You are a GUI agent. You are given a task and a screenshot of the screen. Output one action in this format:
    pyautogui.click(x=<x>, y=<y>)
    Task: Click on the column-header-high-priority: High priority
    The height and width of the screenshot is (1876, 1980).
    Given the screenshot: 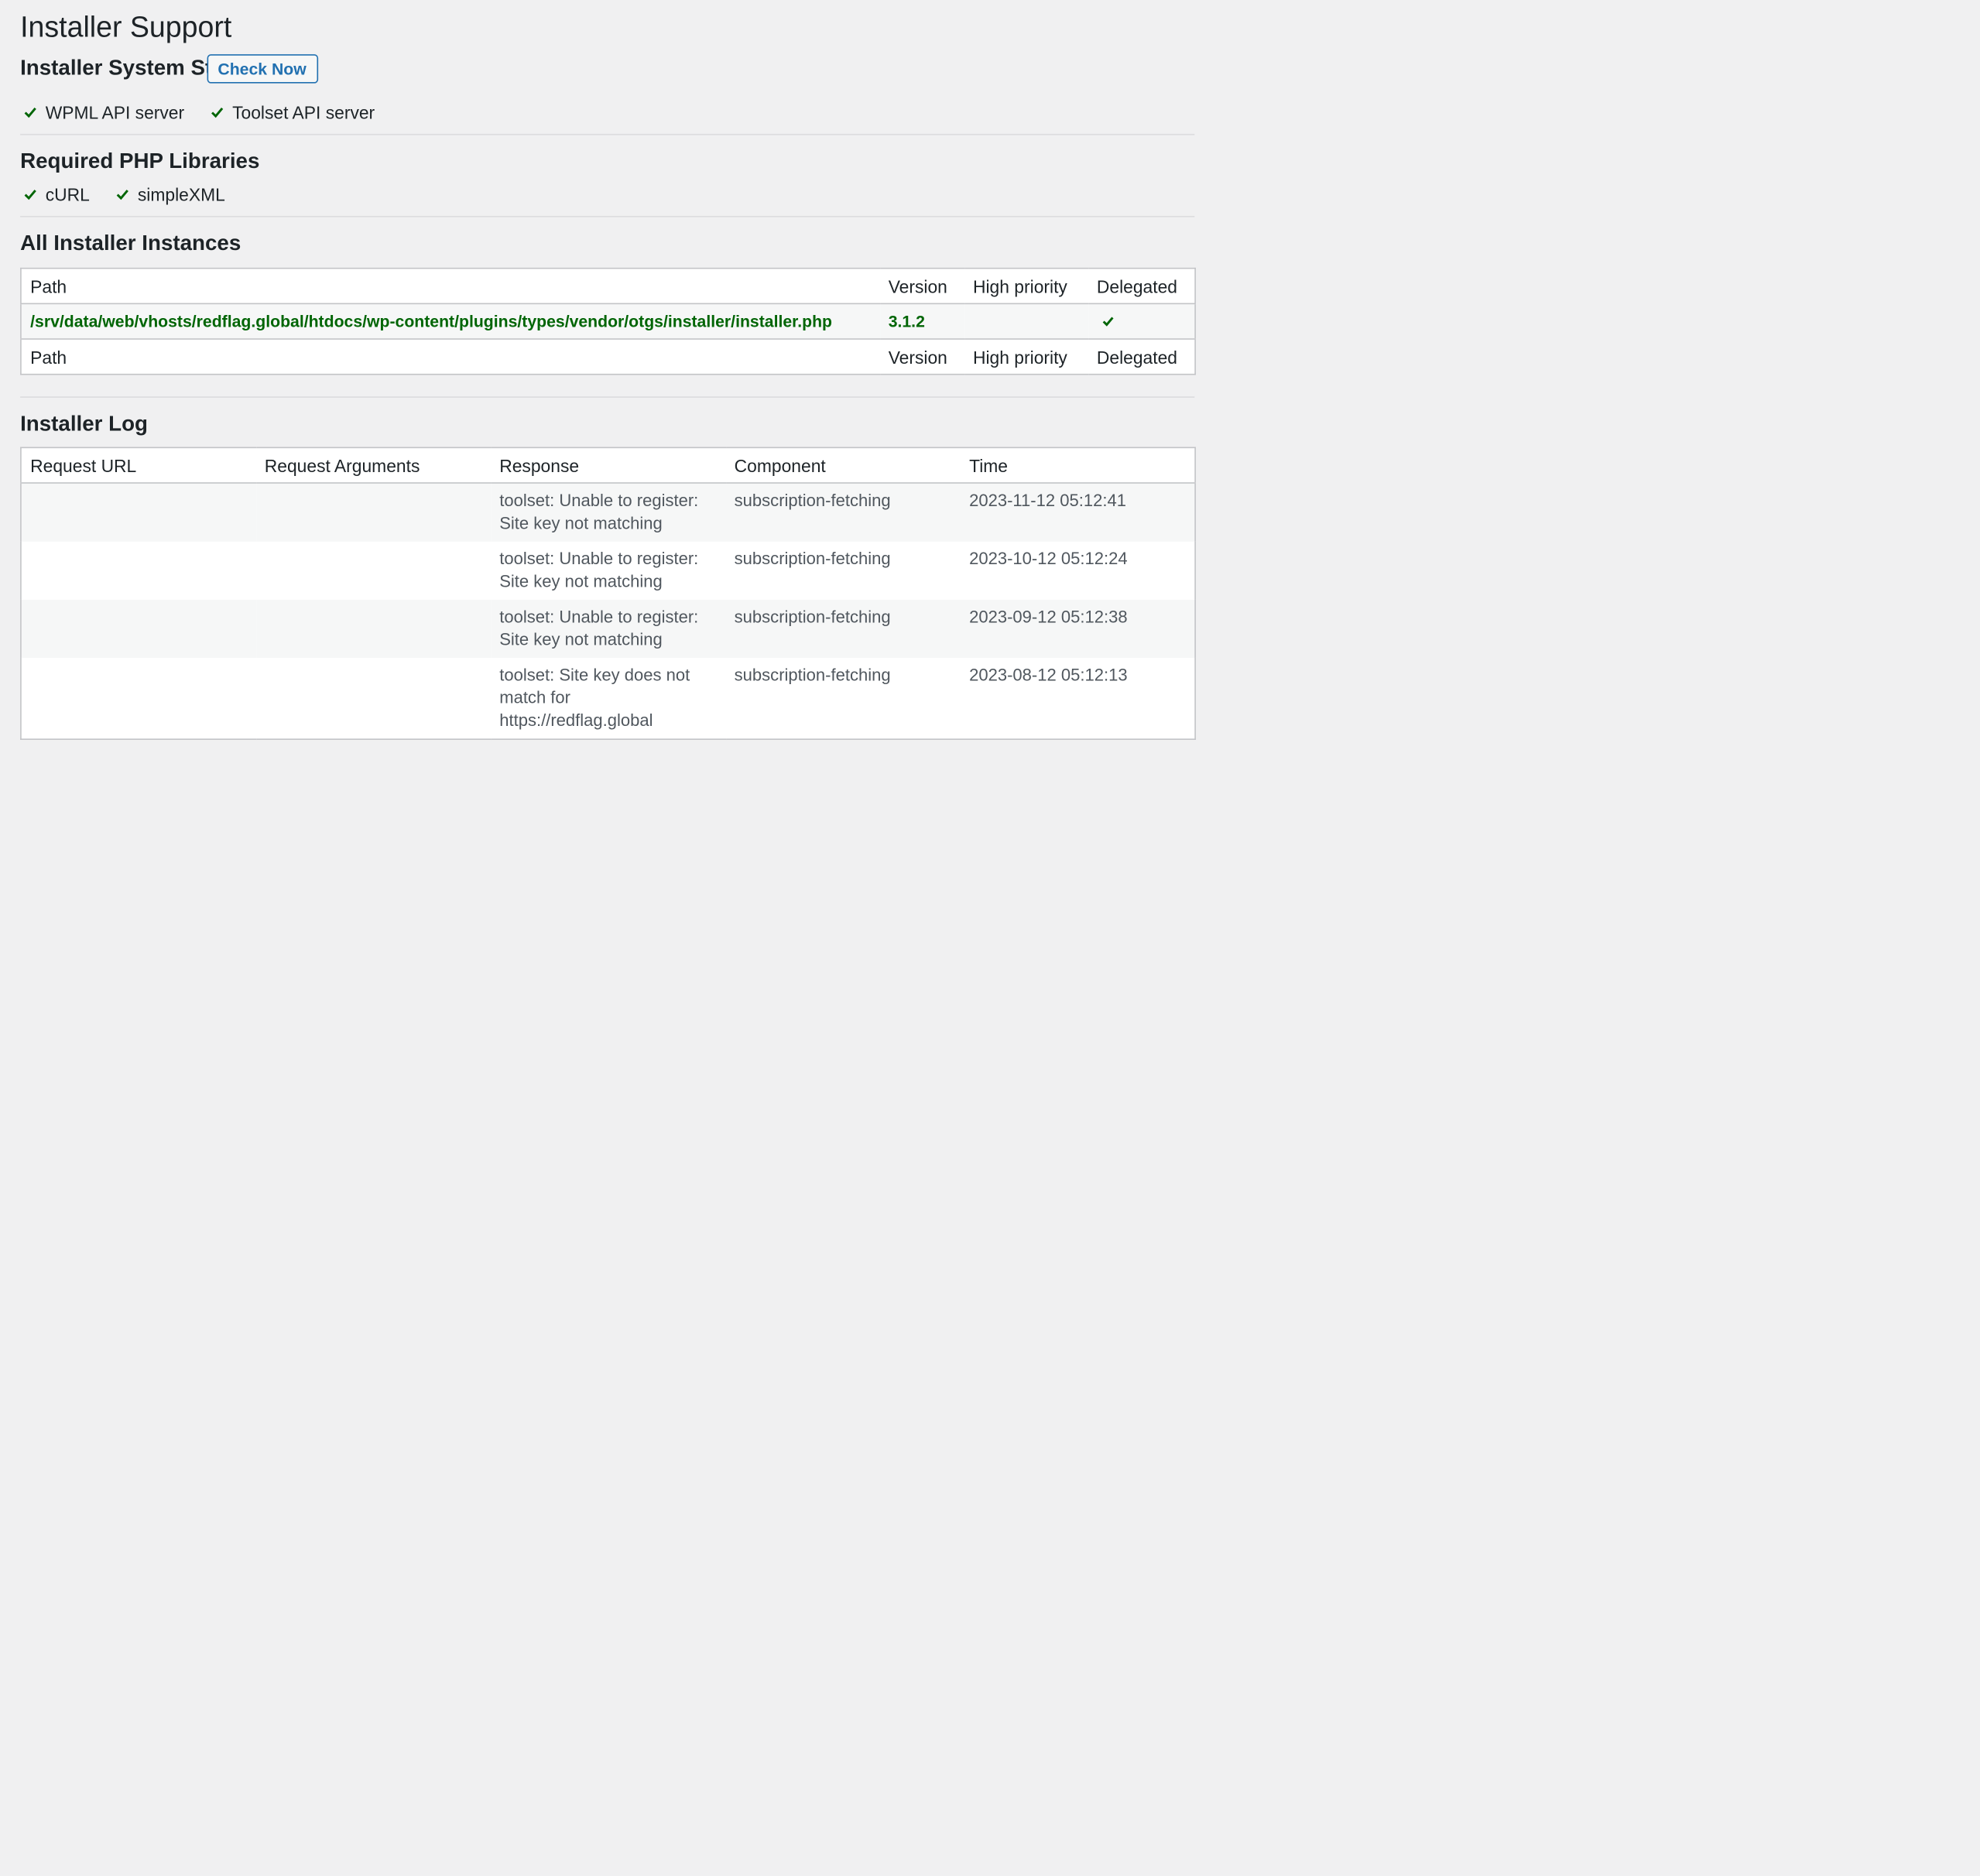 What is the action you would take?
    pyautogui.click(x=1026, y=286)
    